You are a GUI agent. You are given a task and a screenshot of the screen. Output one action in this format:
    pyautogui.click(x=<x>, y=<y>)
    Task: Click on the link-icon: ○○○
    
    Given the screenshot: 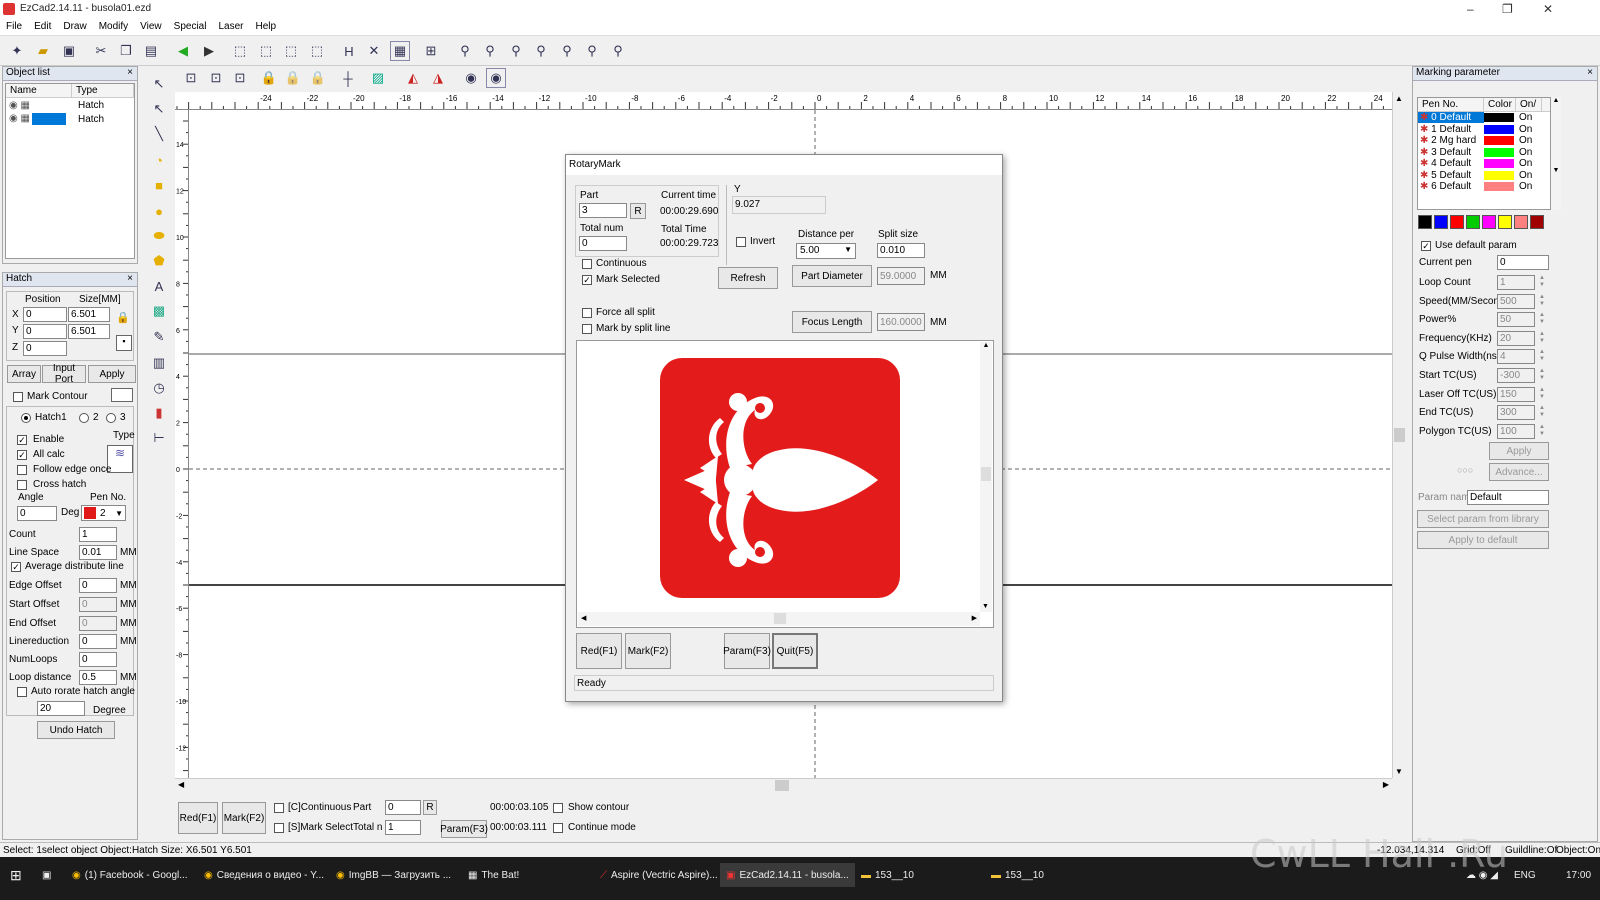 What is the action you would take?
    pyautogui.click(x=1470, y=472)
    